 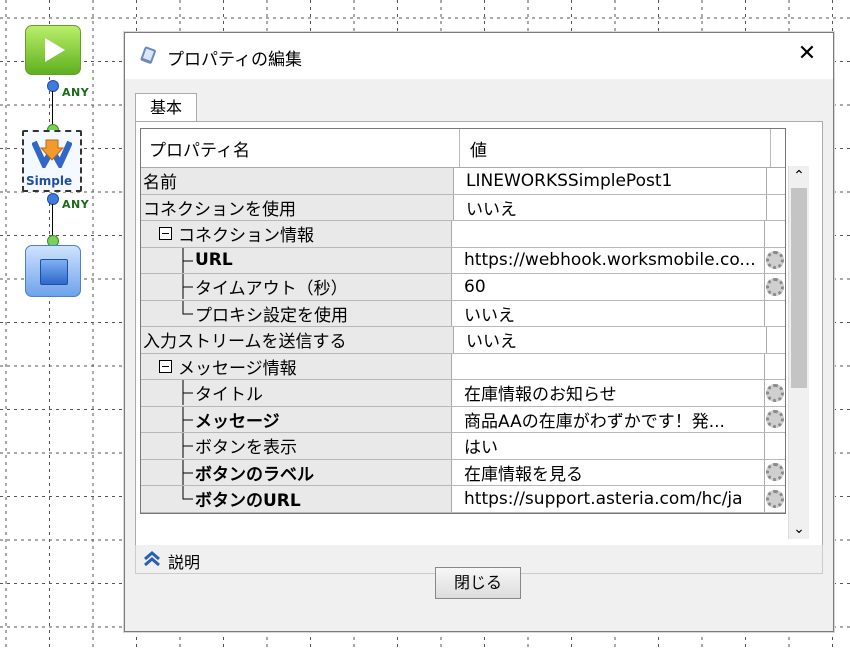 I want to click on close-button: 閉じる, so click(x=478, y=583).